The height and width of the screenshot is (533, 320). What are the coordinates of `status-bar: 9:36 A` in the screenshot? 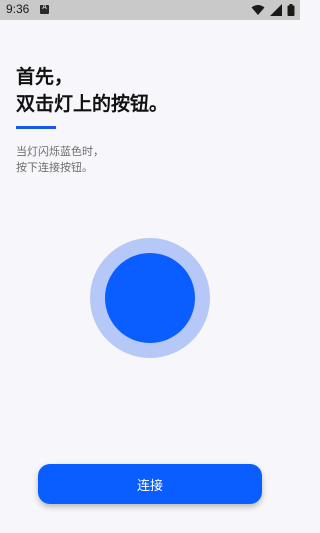 It's located at (150, 10).